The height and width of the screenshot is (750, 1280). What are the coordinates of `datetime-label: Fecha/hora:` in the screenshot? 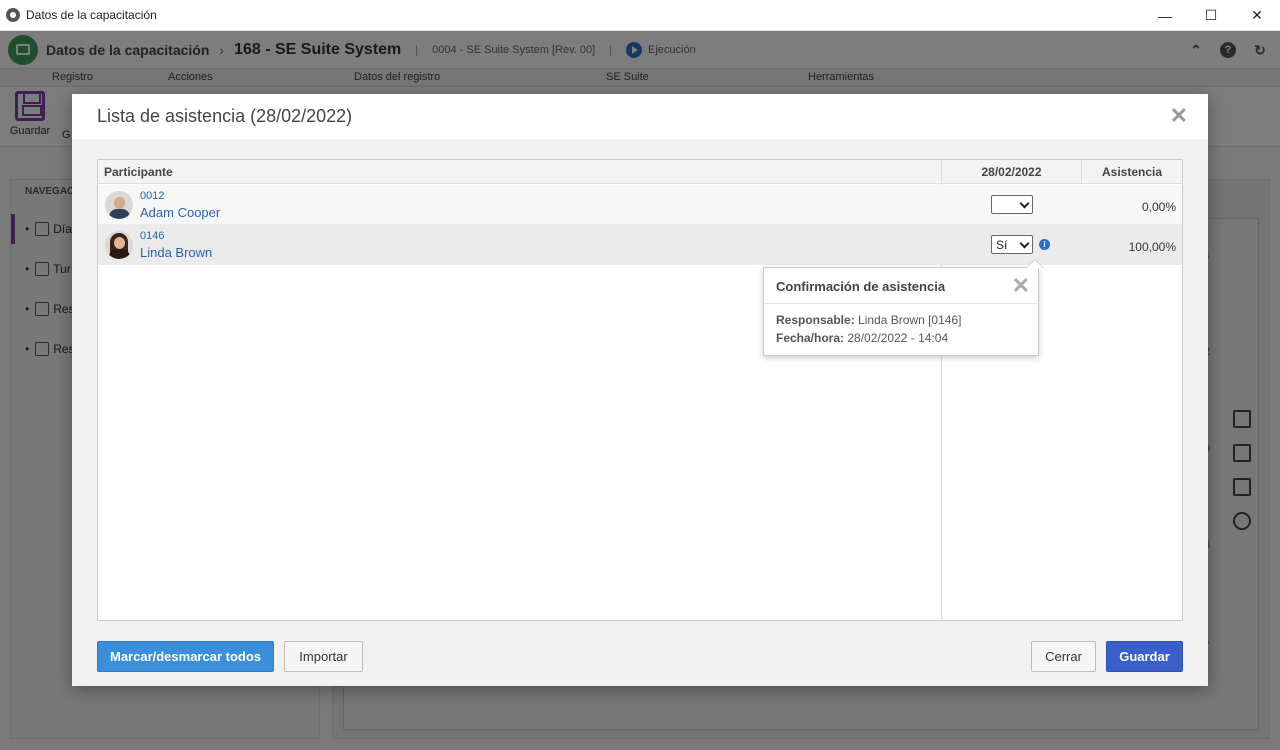 It's located at (810, 338).